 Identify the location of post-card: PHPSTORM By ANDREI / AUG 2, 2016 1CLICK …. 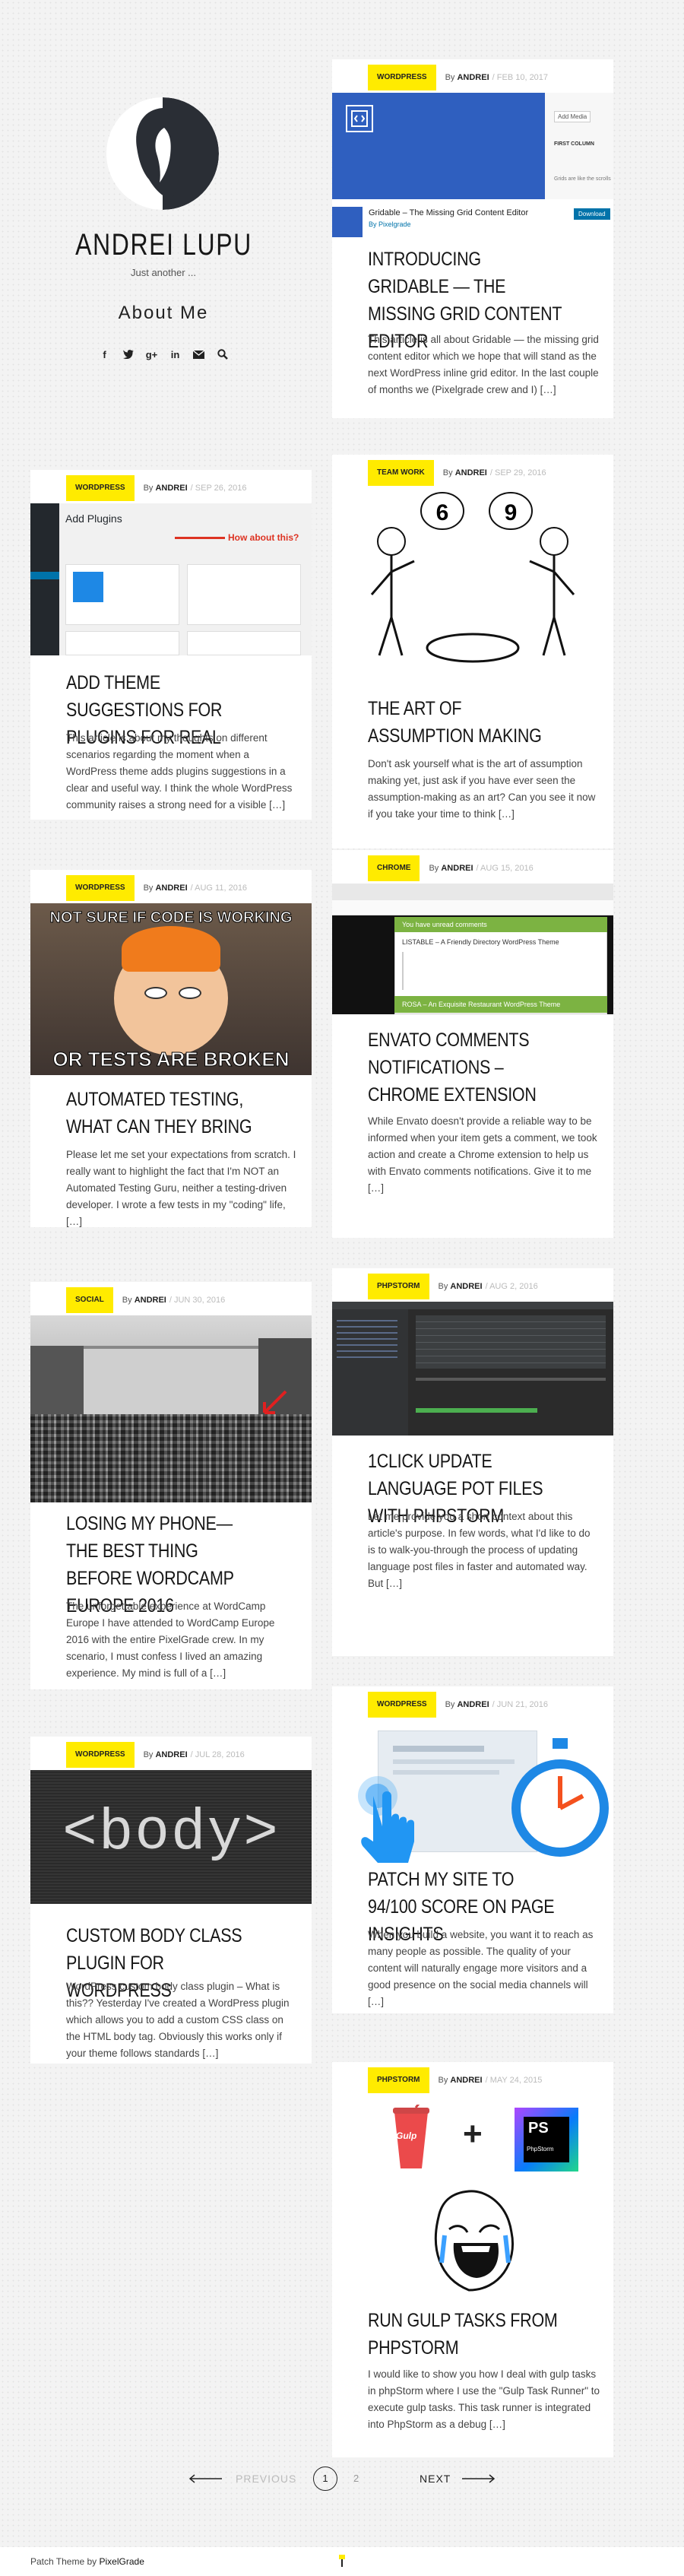
(472, 1462).